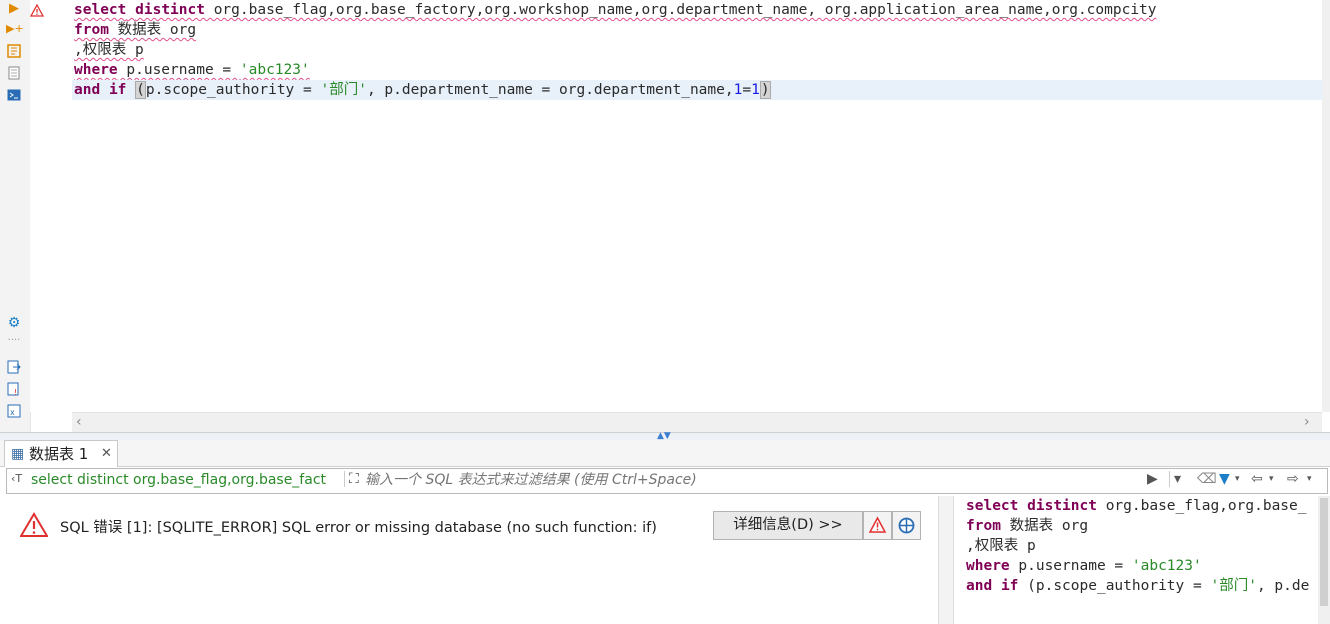 The width and height of the screenshot is (1330, 624). Describe the element at coordinates (34, 526) in the screenshot. I see `warning-triangle-icon` at that location.